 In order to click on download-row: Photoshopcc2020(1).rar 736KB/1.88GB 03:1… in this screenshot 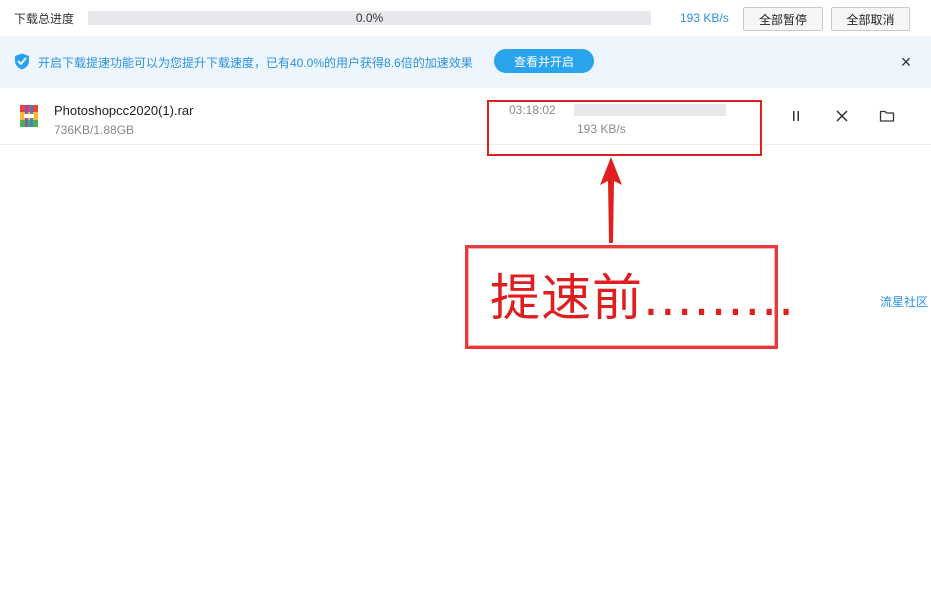, I will do `click(465, 116)`.